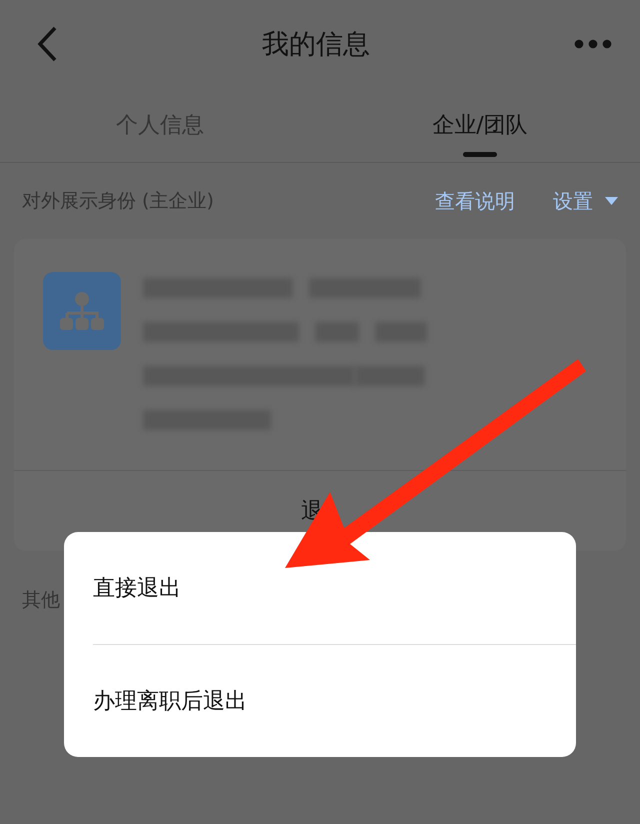  Describe the element at coordinates (585, 201) in the screenshot. I see `settings-dropdown: 设置` at that location.